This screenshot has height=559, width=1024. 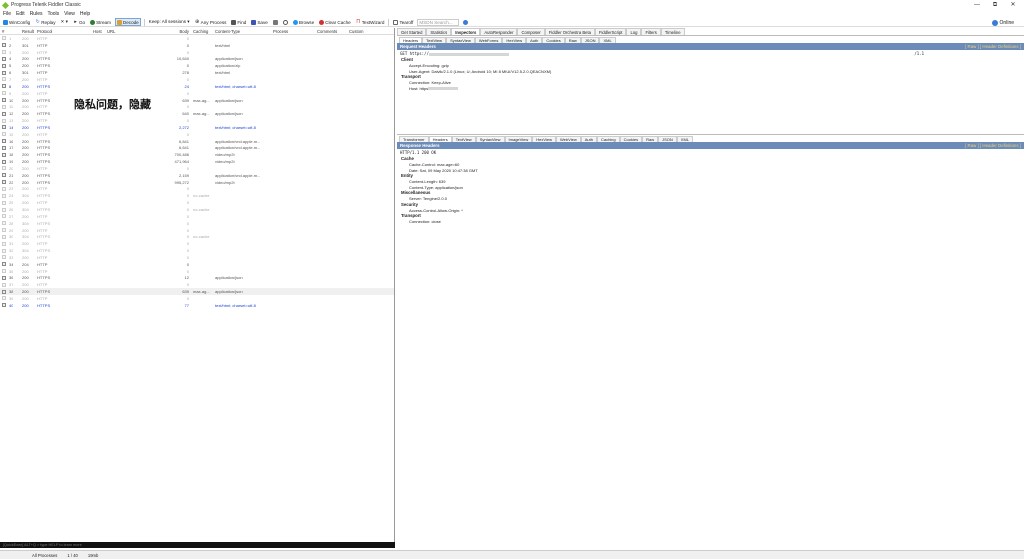 What do you see at coordinates (238, 22) in the screenshot?
I see `find-button: Find` at bounding box center [238, 22].